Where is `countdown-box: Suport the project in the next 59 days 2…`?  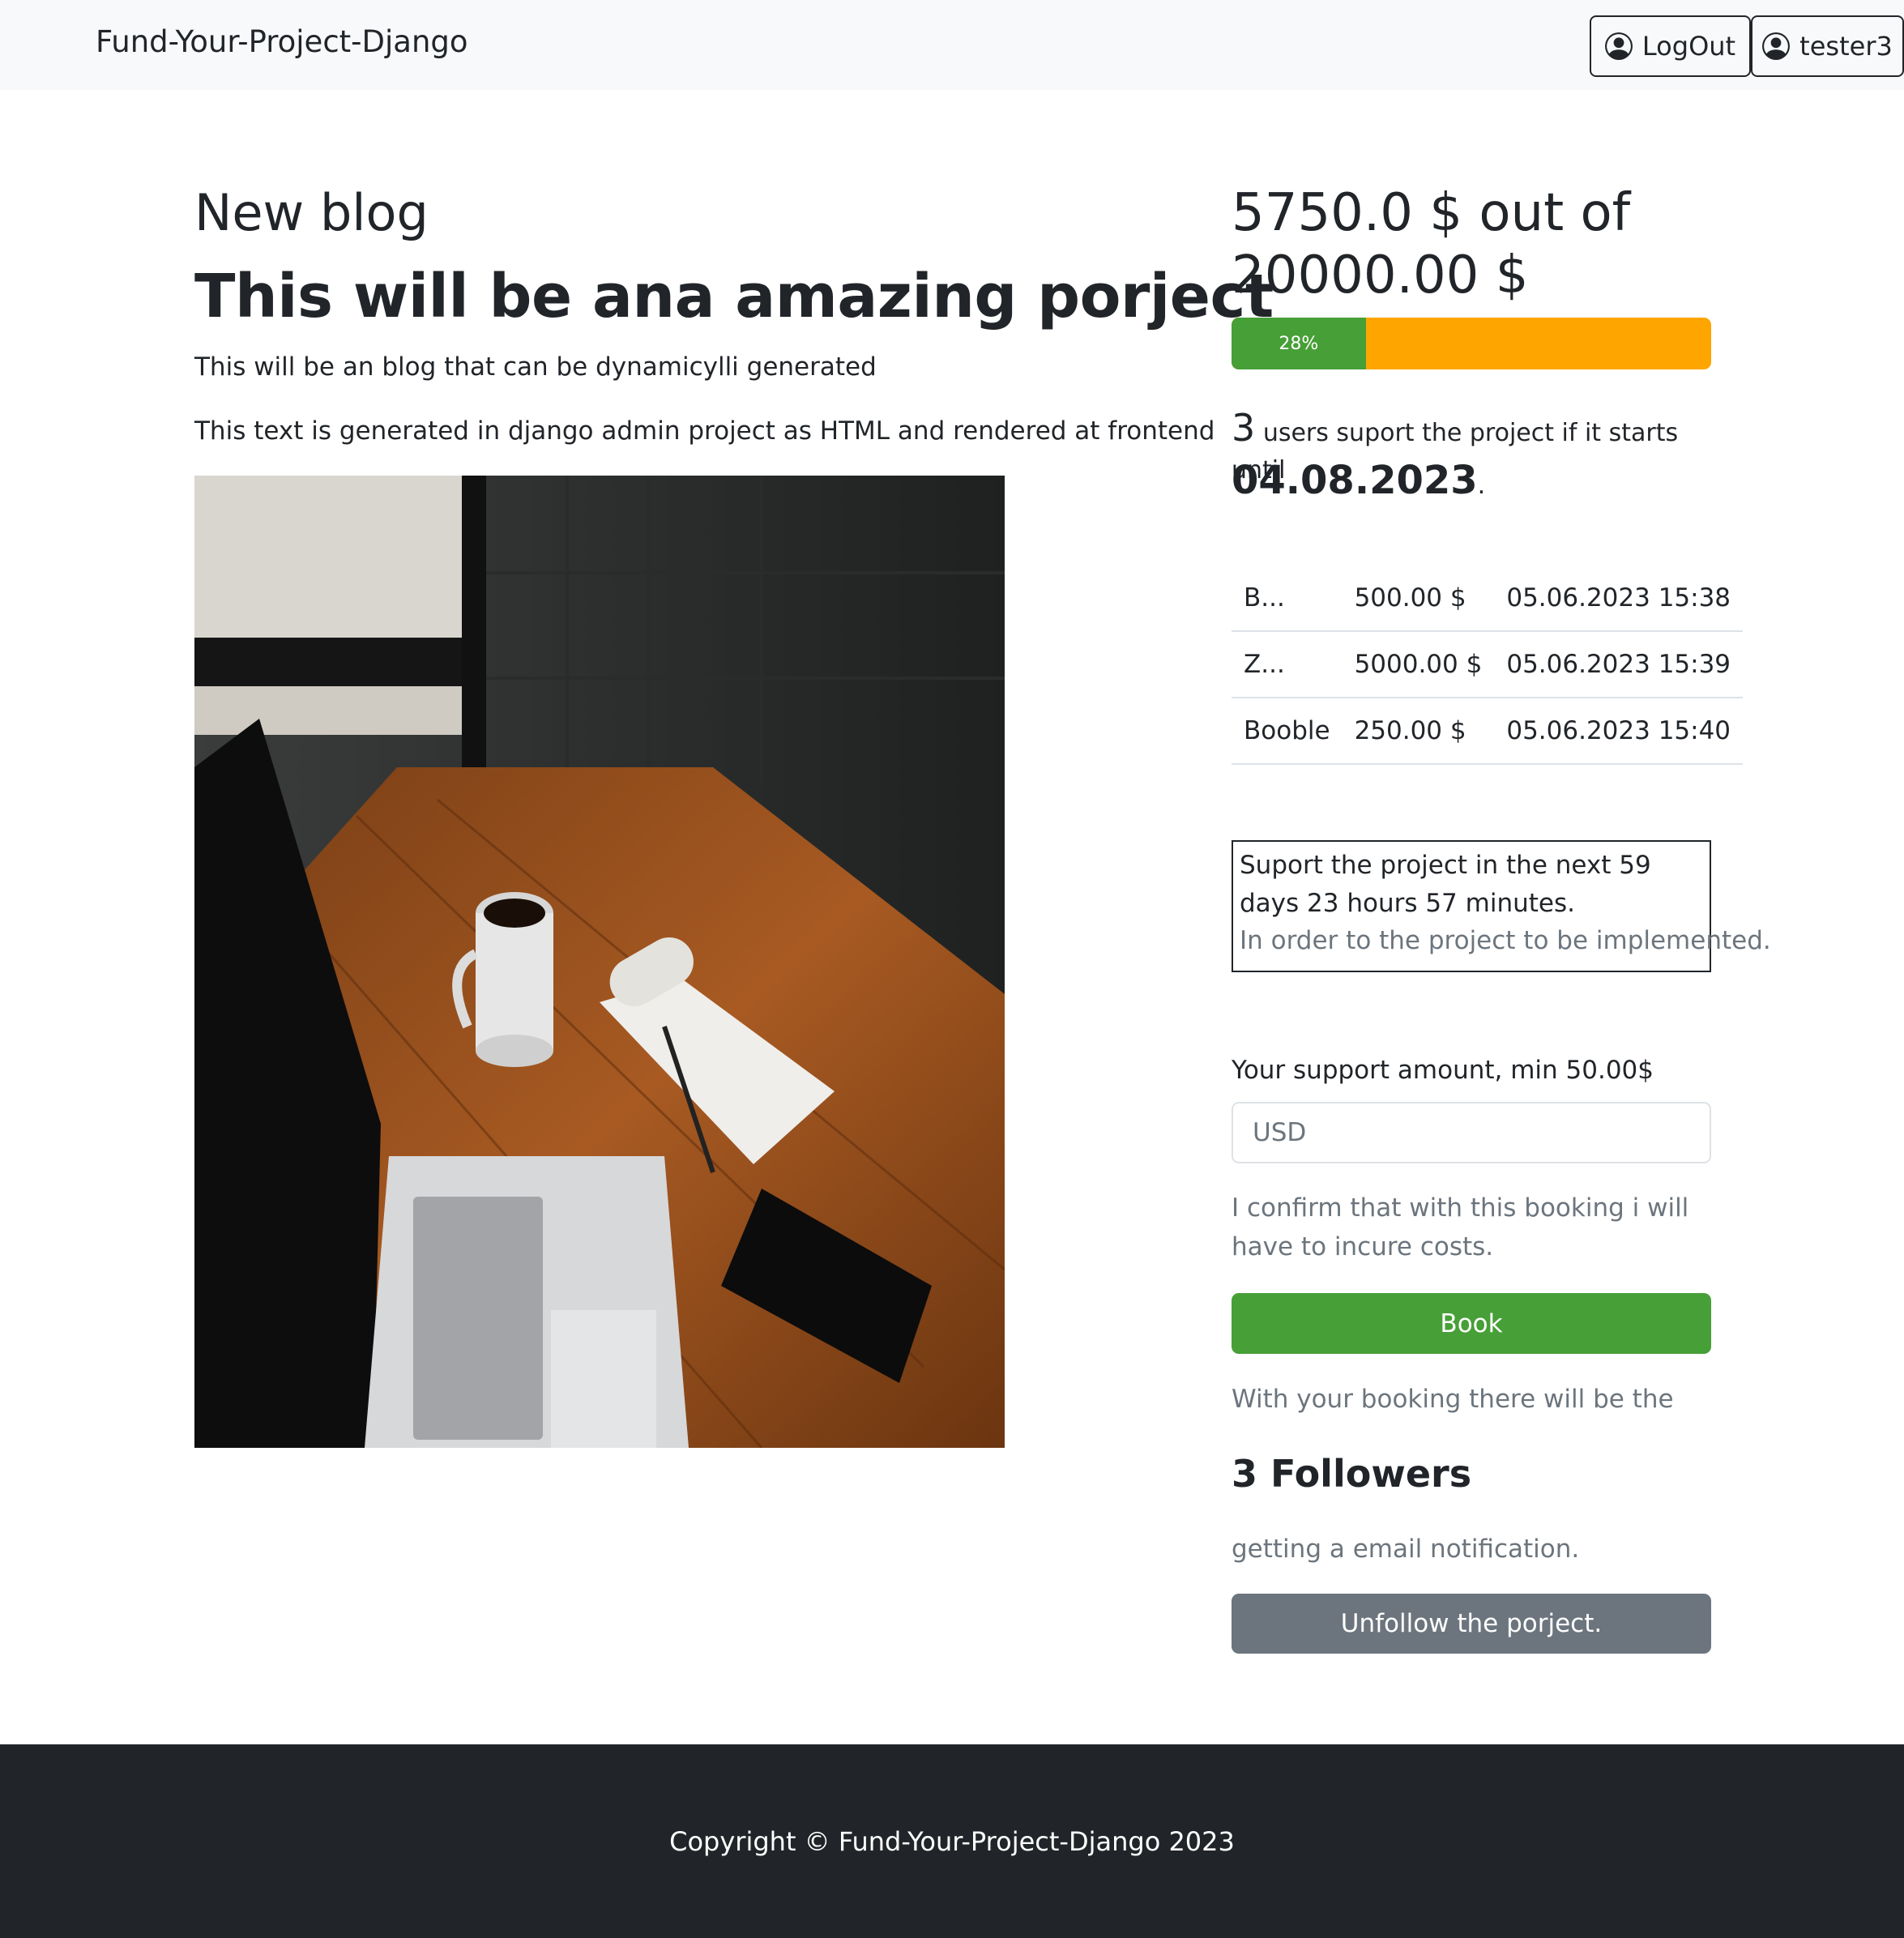 countdown-box: Suport the project in the next 59 days 2… is located at coordinates (1501, 906).